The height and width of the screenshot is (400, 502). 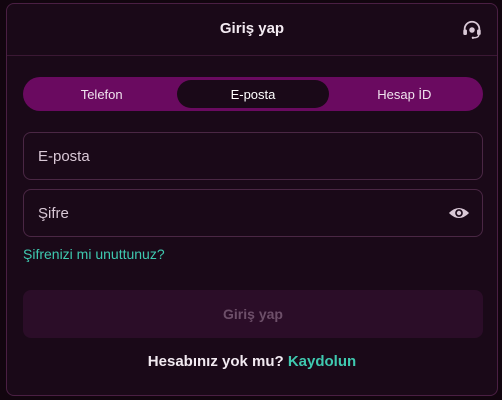 What do you see at coordinates (472, 30) in the screenshot?
I see `headset-icon` at bounding box center [472, 30].